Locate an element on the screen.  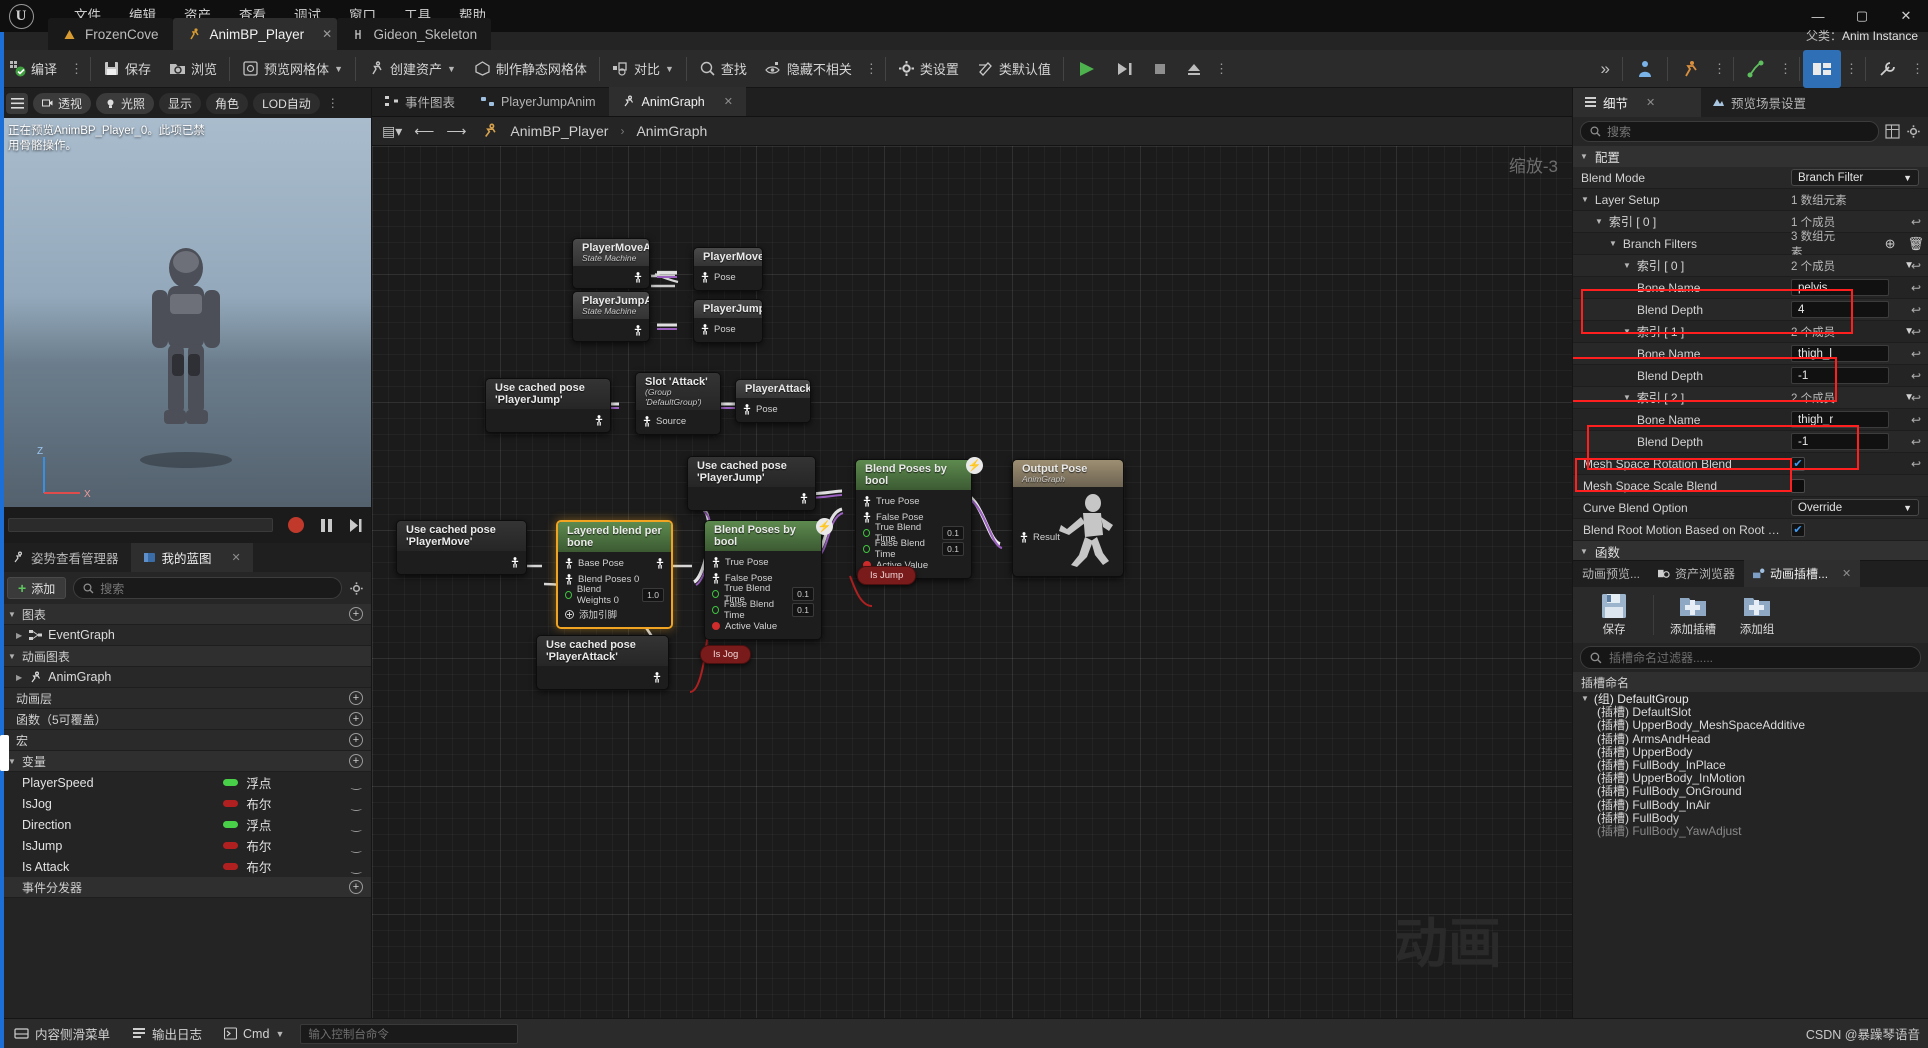
browse-button: 浏览 is located at coordinates (193, 69).